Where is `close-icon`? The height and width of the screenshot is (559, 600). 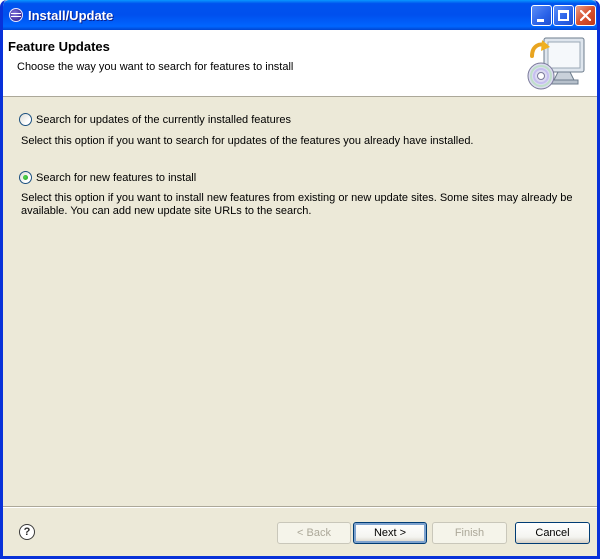
close-icon is located at coordinates (585, 15).